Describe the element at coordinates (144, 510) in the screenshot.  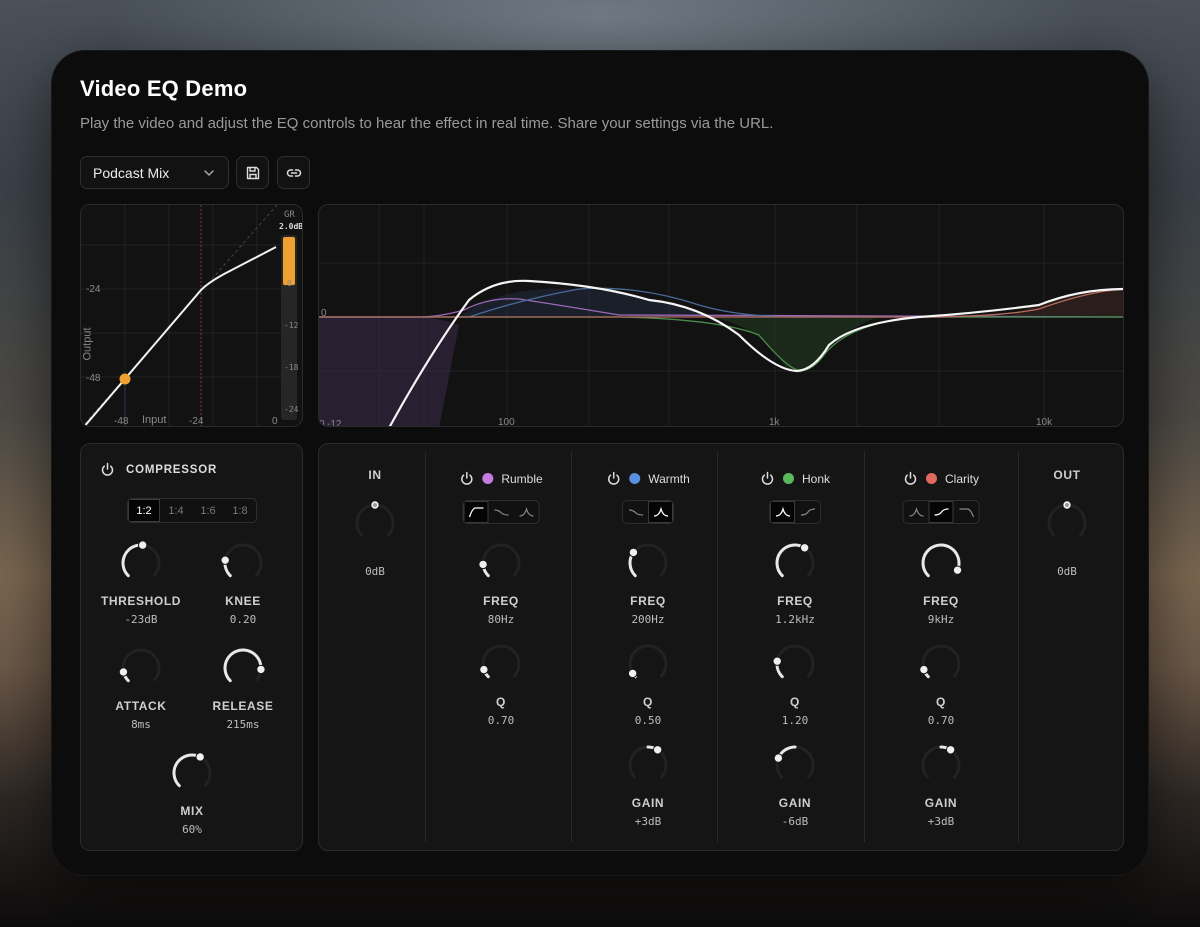
I see `ratio-option: 1:2` at that location.